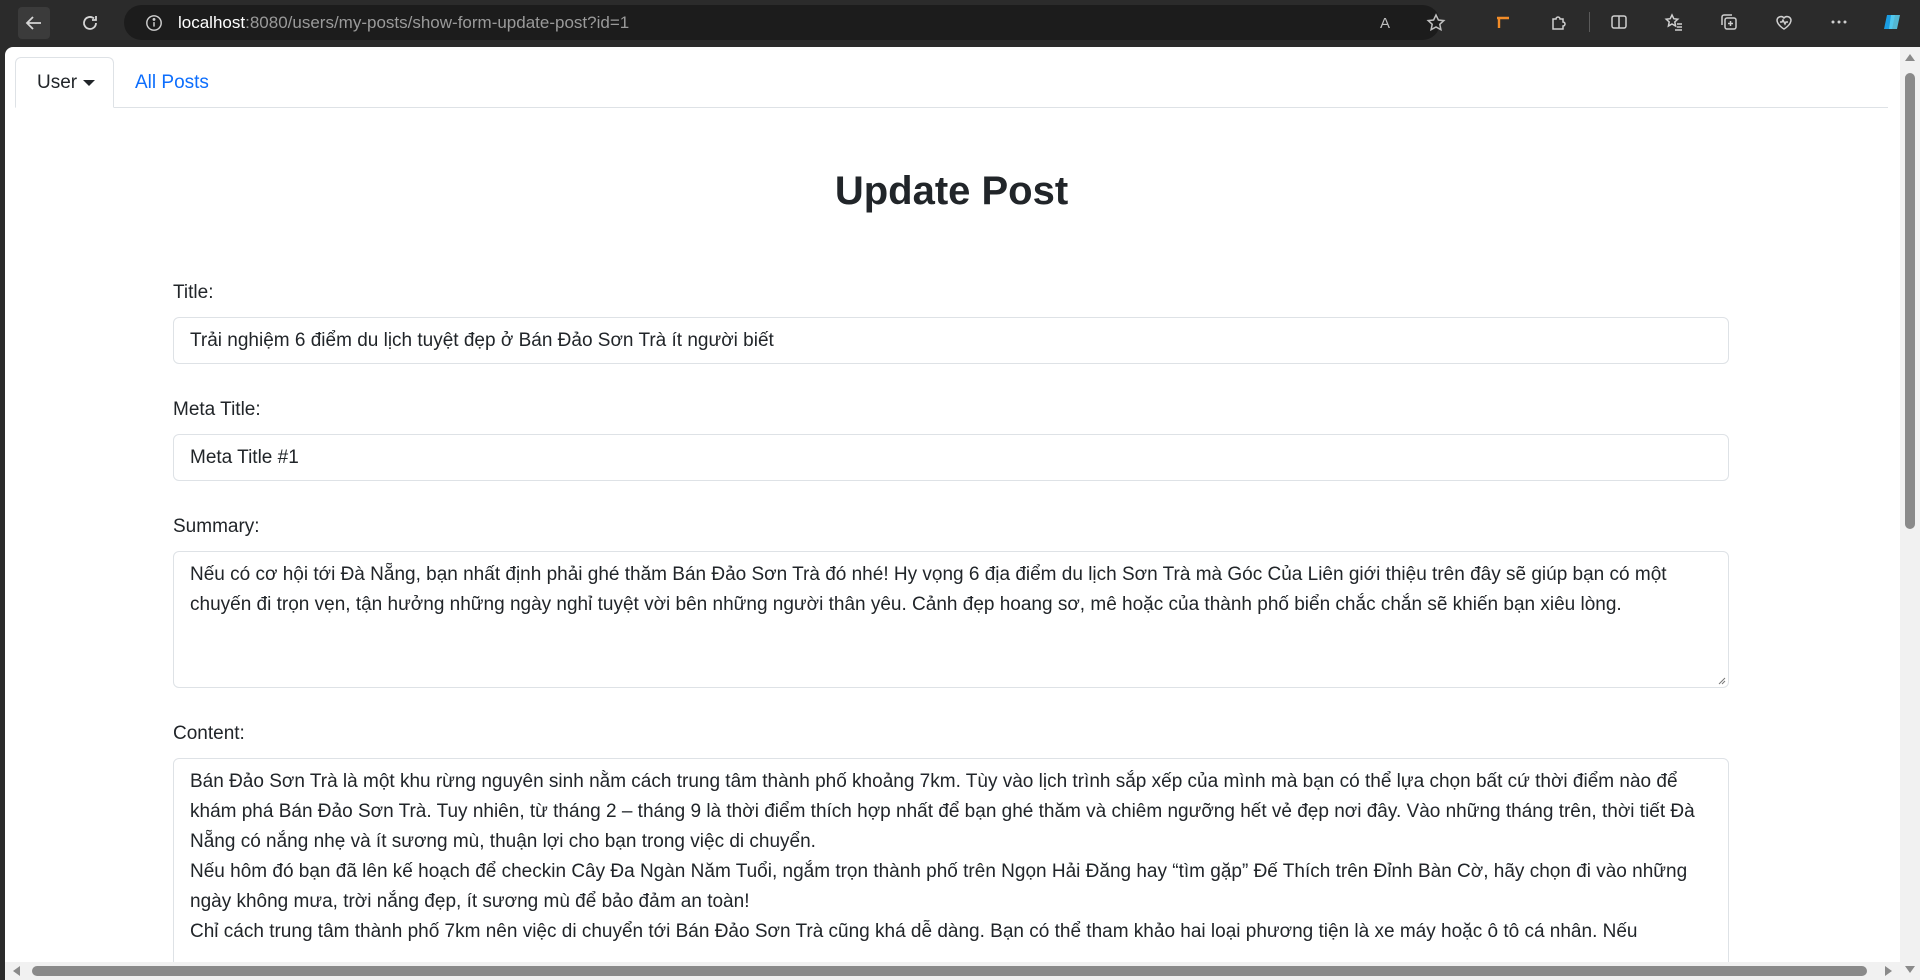  What do you see at coordinates (1839, 22) in the screenshot?
I see `more-options-icon` at bounding box center [1839, 22].